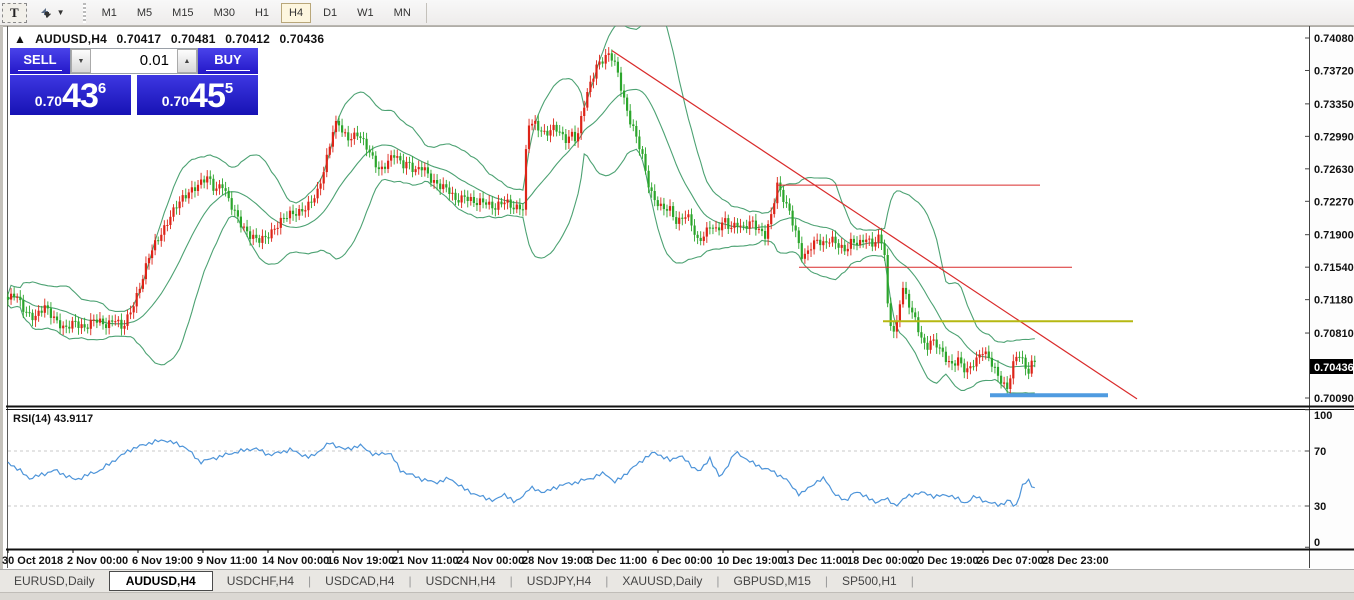 Image resolution: width=1354 pixels, height=600 pixels. I want to click on timeframe-w1-button: W1, so click(365, 13).